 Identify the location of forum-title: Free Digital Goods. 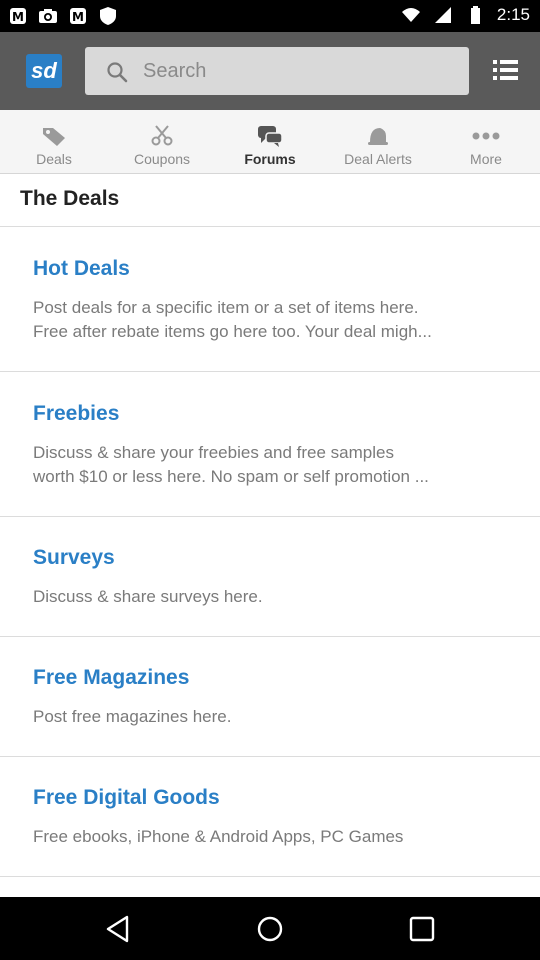
(126, 798).